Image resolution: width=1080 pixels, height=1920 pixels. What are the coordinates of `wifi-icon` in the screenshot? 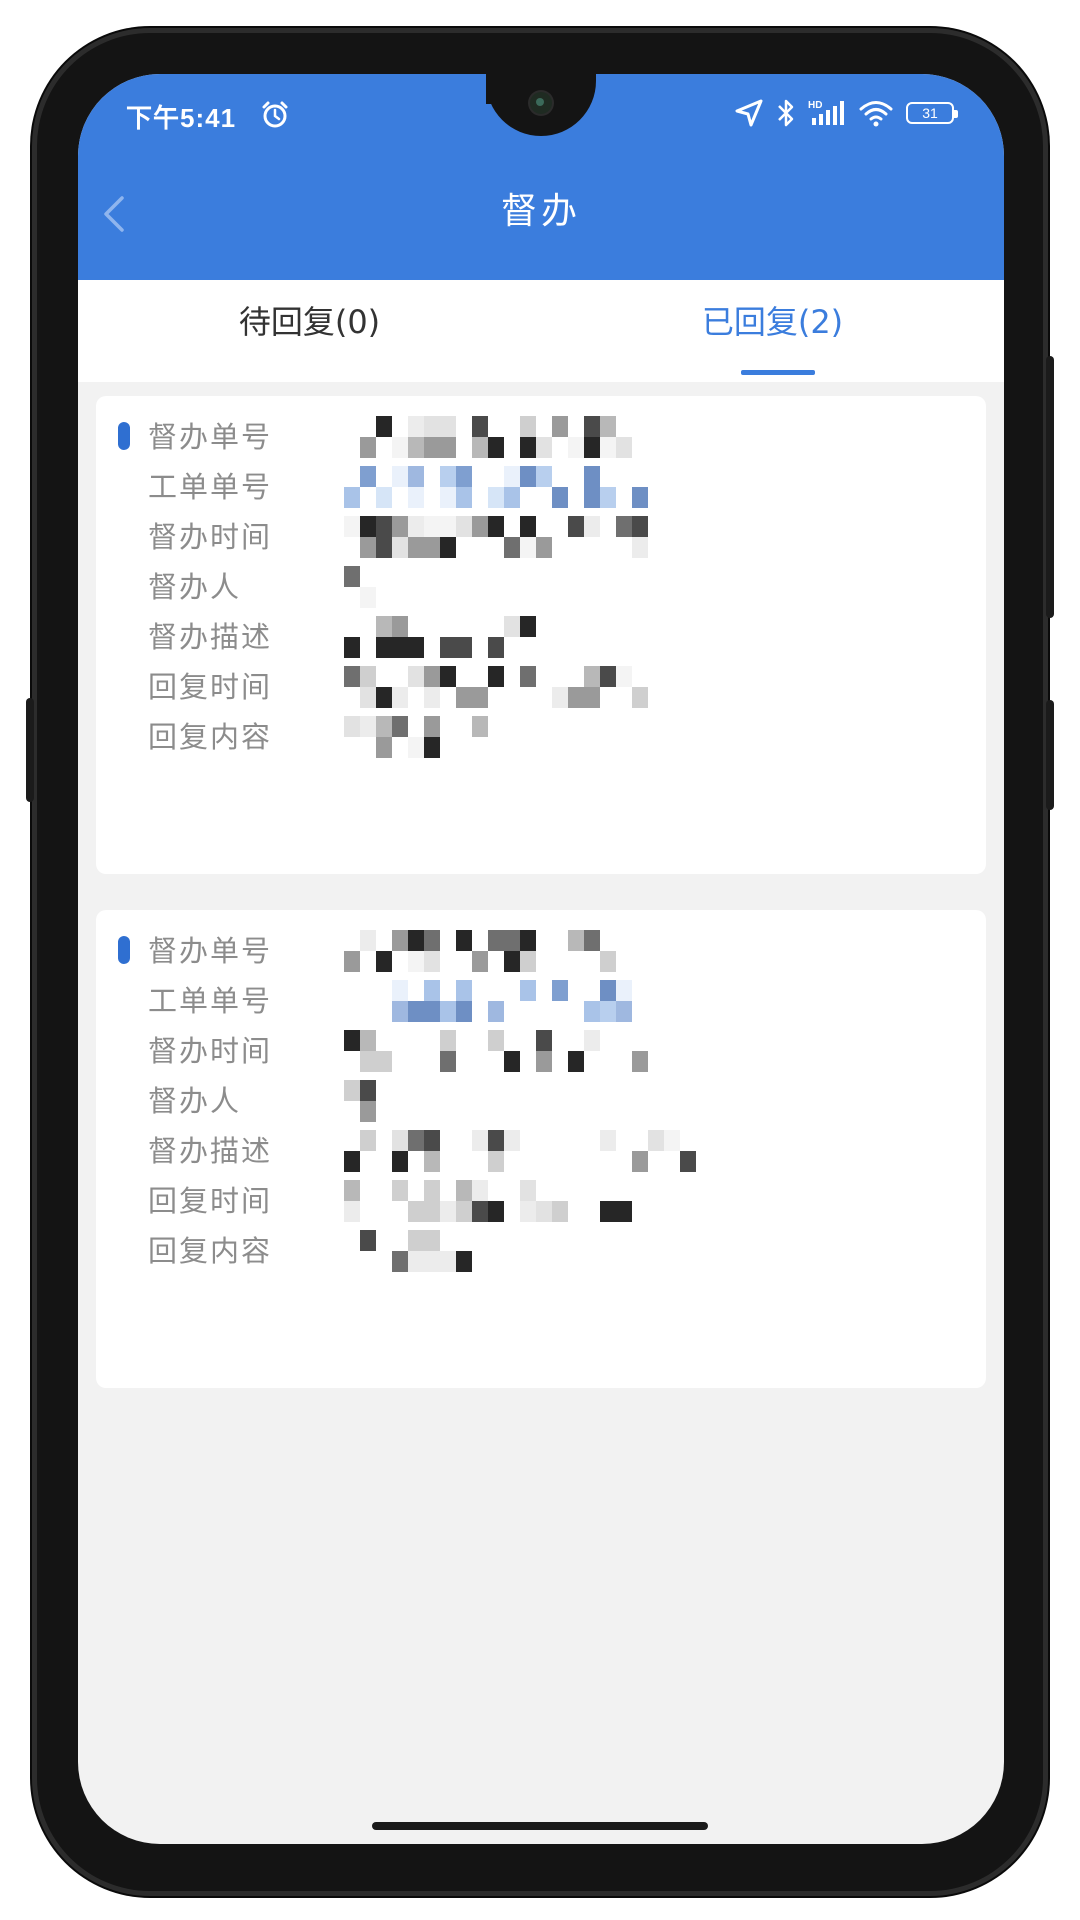 It's located at (876, 114).